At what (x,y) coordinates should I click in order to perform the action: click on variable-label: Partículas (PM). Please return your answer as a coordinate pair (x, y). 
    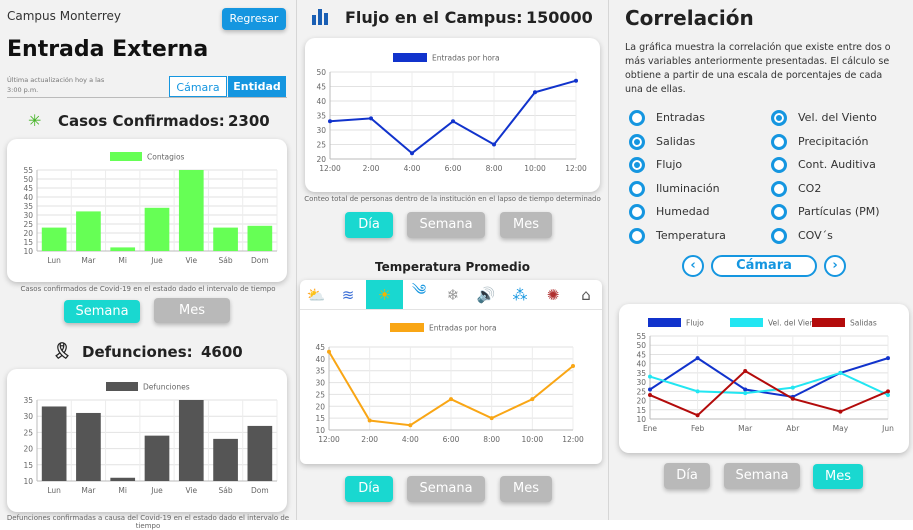
    Looking at the image, I should click on (839, 211).